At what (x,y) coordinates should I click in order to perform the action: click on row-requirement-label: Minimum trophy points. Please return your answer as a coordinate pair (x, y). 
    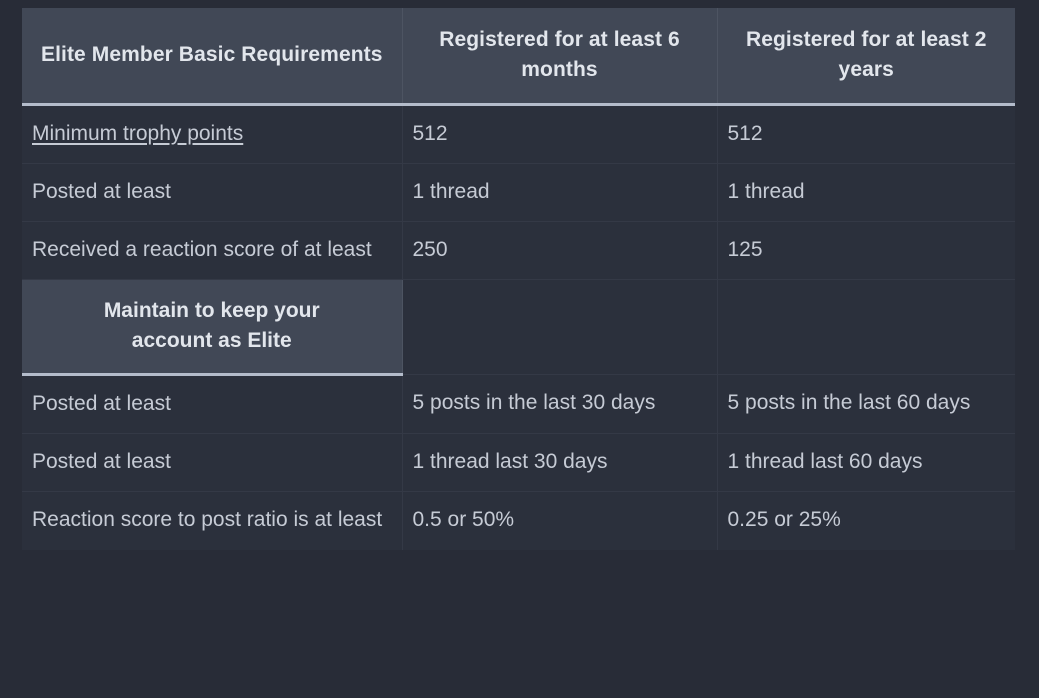
    Looking at the image, I should click on (212, 134).